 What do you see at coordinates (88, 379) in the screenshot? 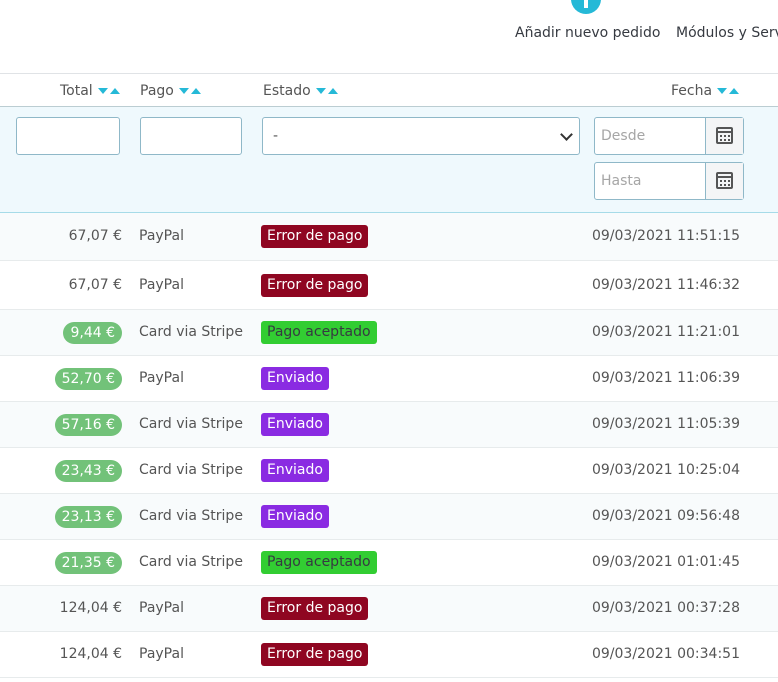
I see `order-total-badge: 52,70 €` at bounding box center [88, 379].